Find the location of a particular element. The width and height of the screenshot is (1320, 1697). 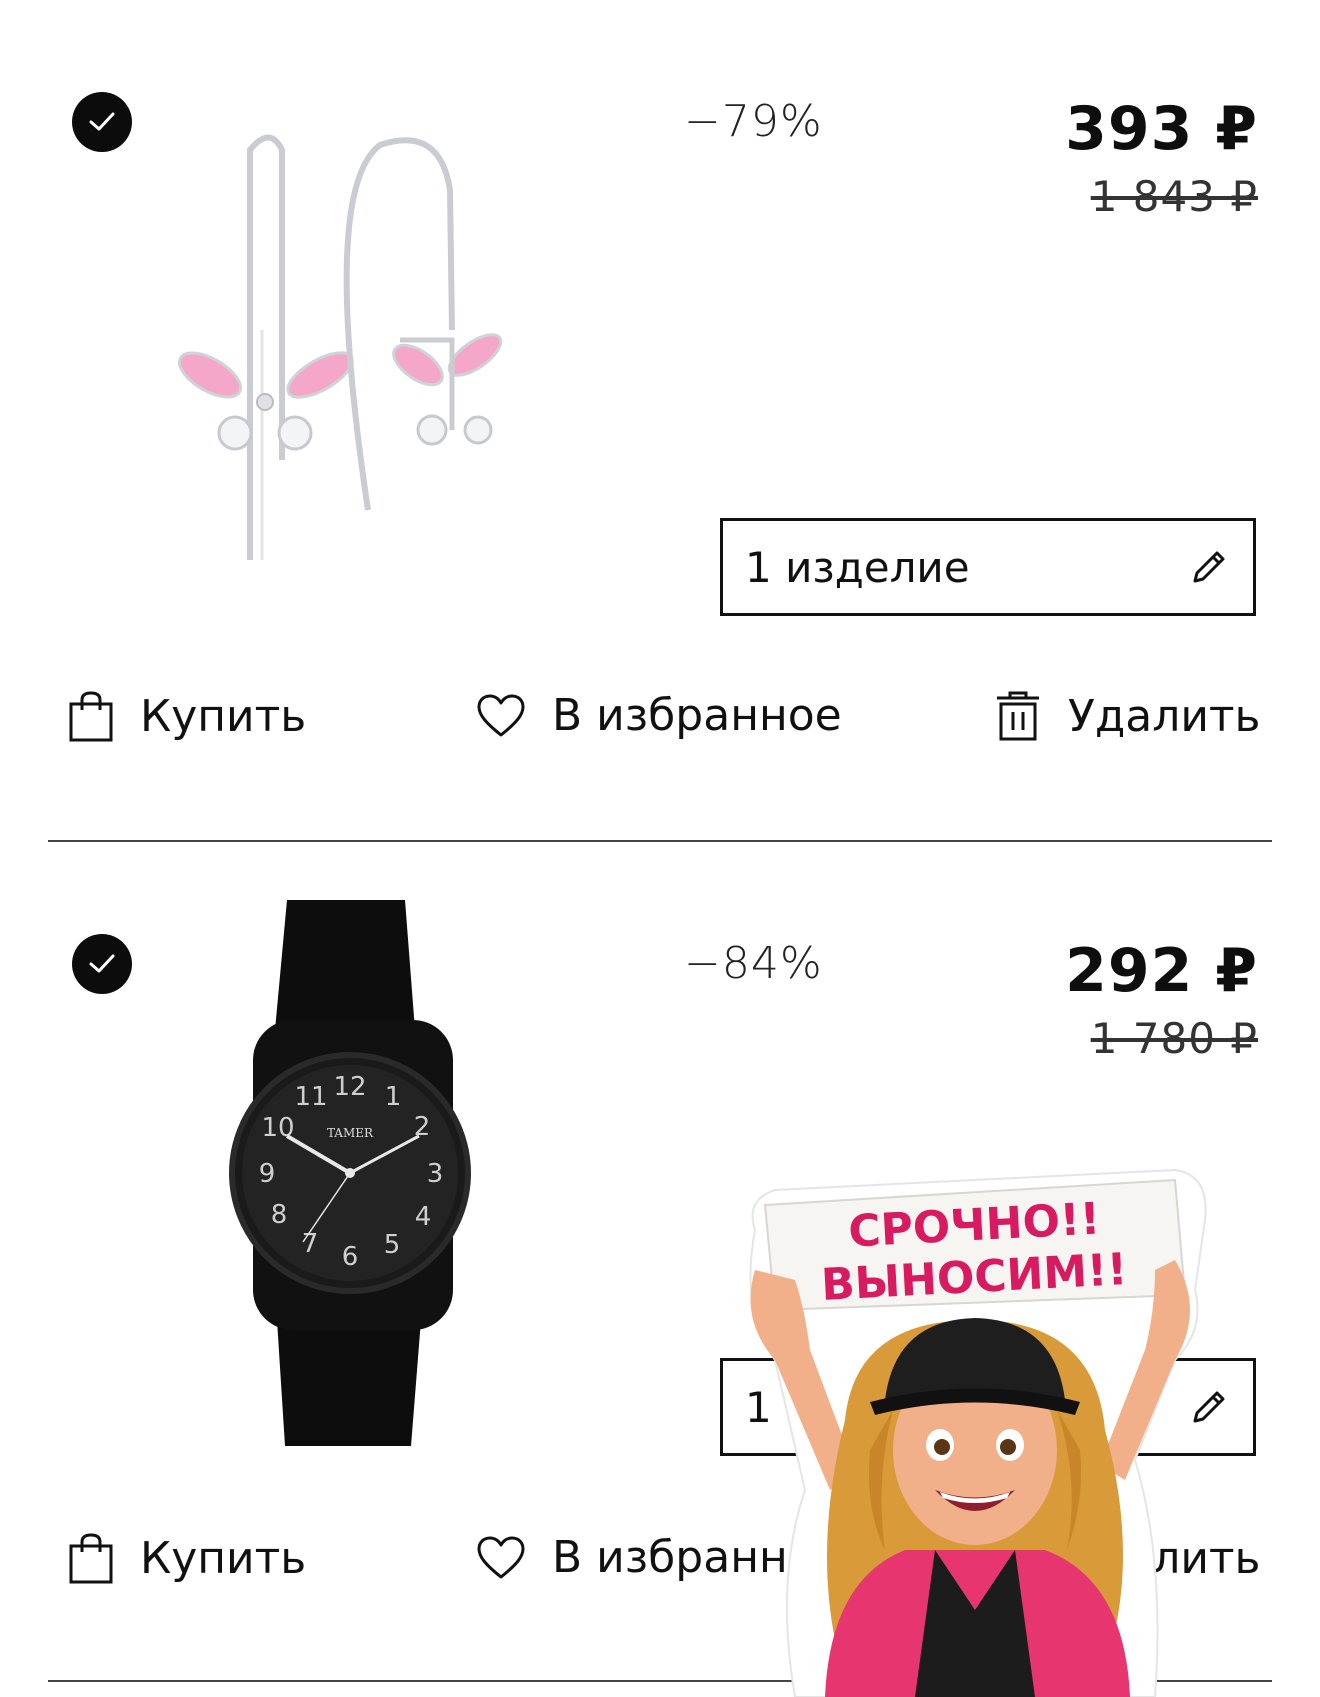

svg-text: 5 is located at coordinates (392, 1245).